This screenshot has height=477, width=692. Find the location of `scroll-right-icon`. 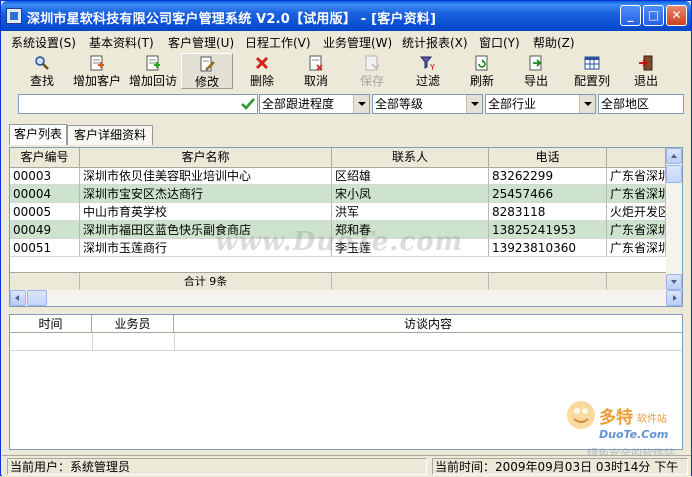

scroll-right-icon is located at coordinates (674, 298).